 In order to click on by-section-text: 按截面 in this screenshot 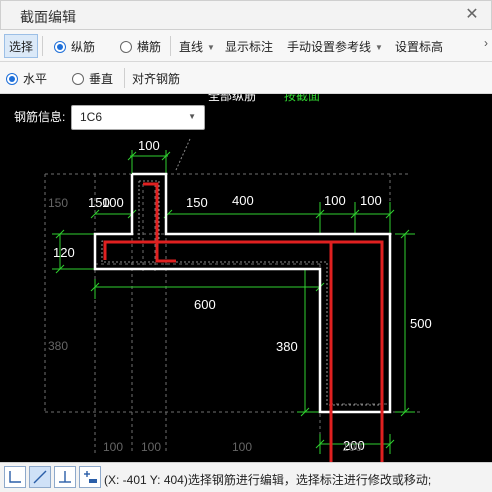, I will do `click(302, 98)`.